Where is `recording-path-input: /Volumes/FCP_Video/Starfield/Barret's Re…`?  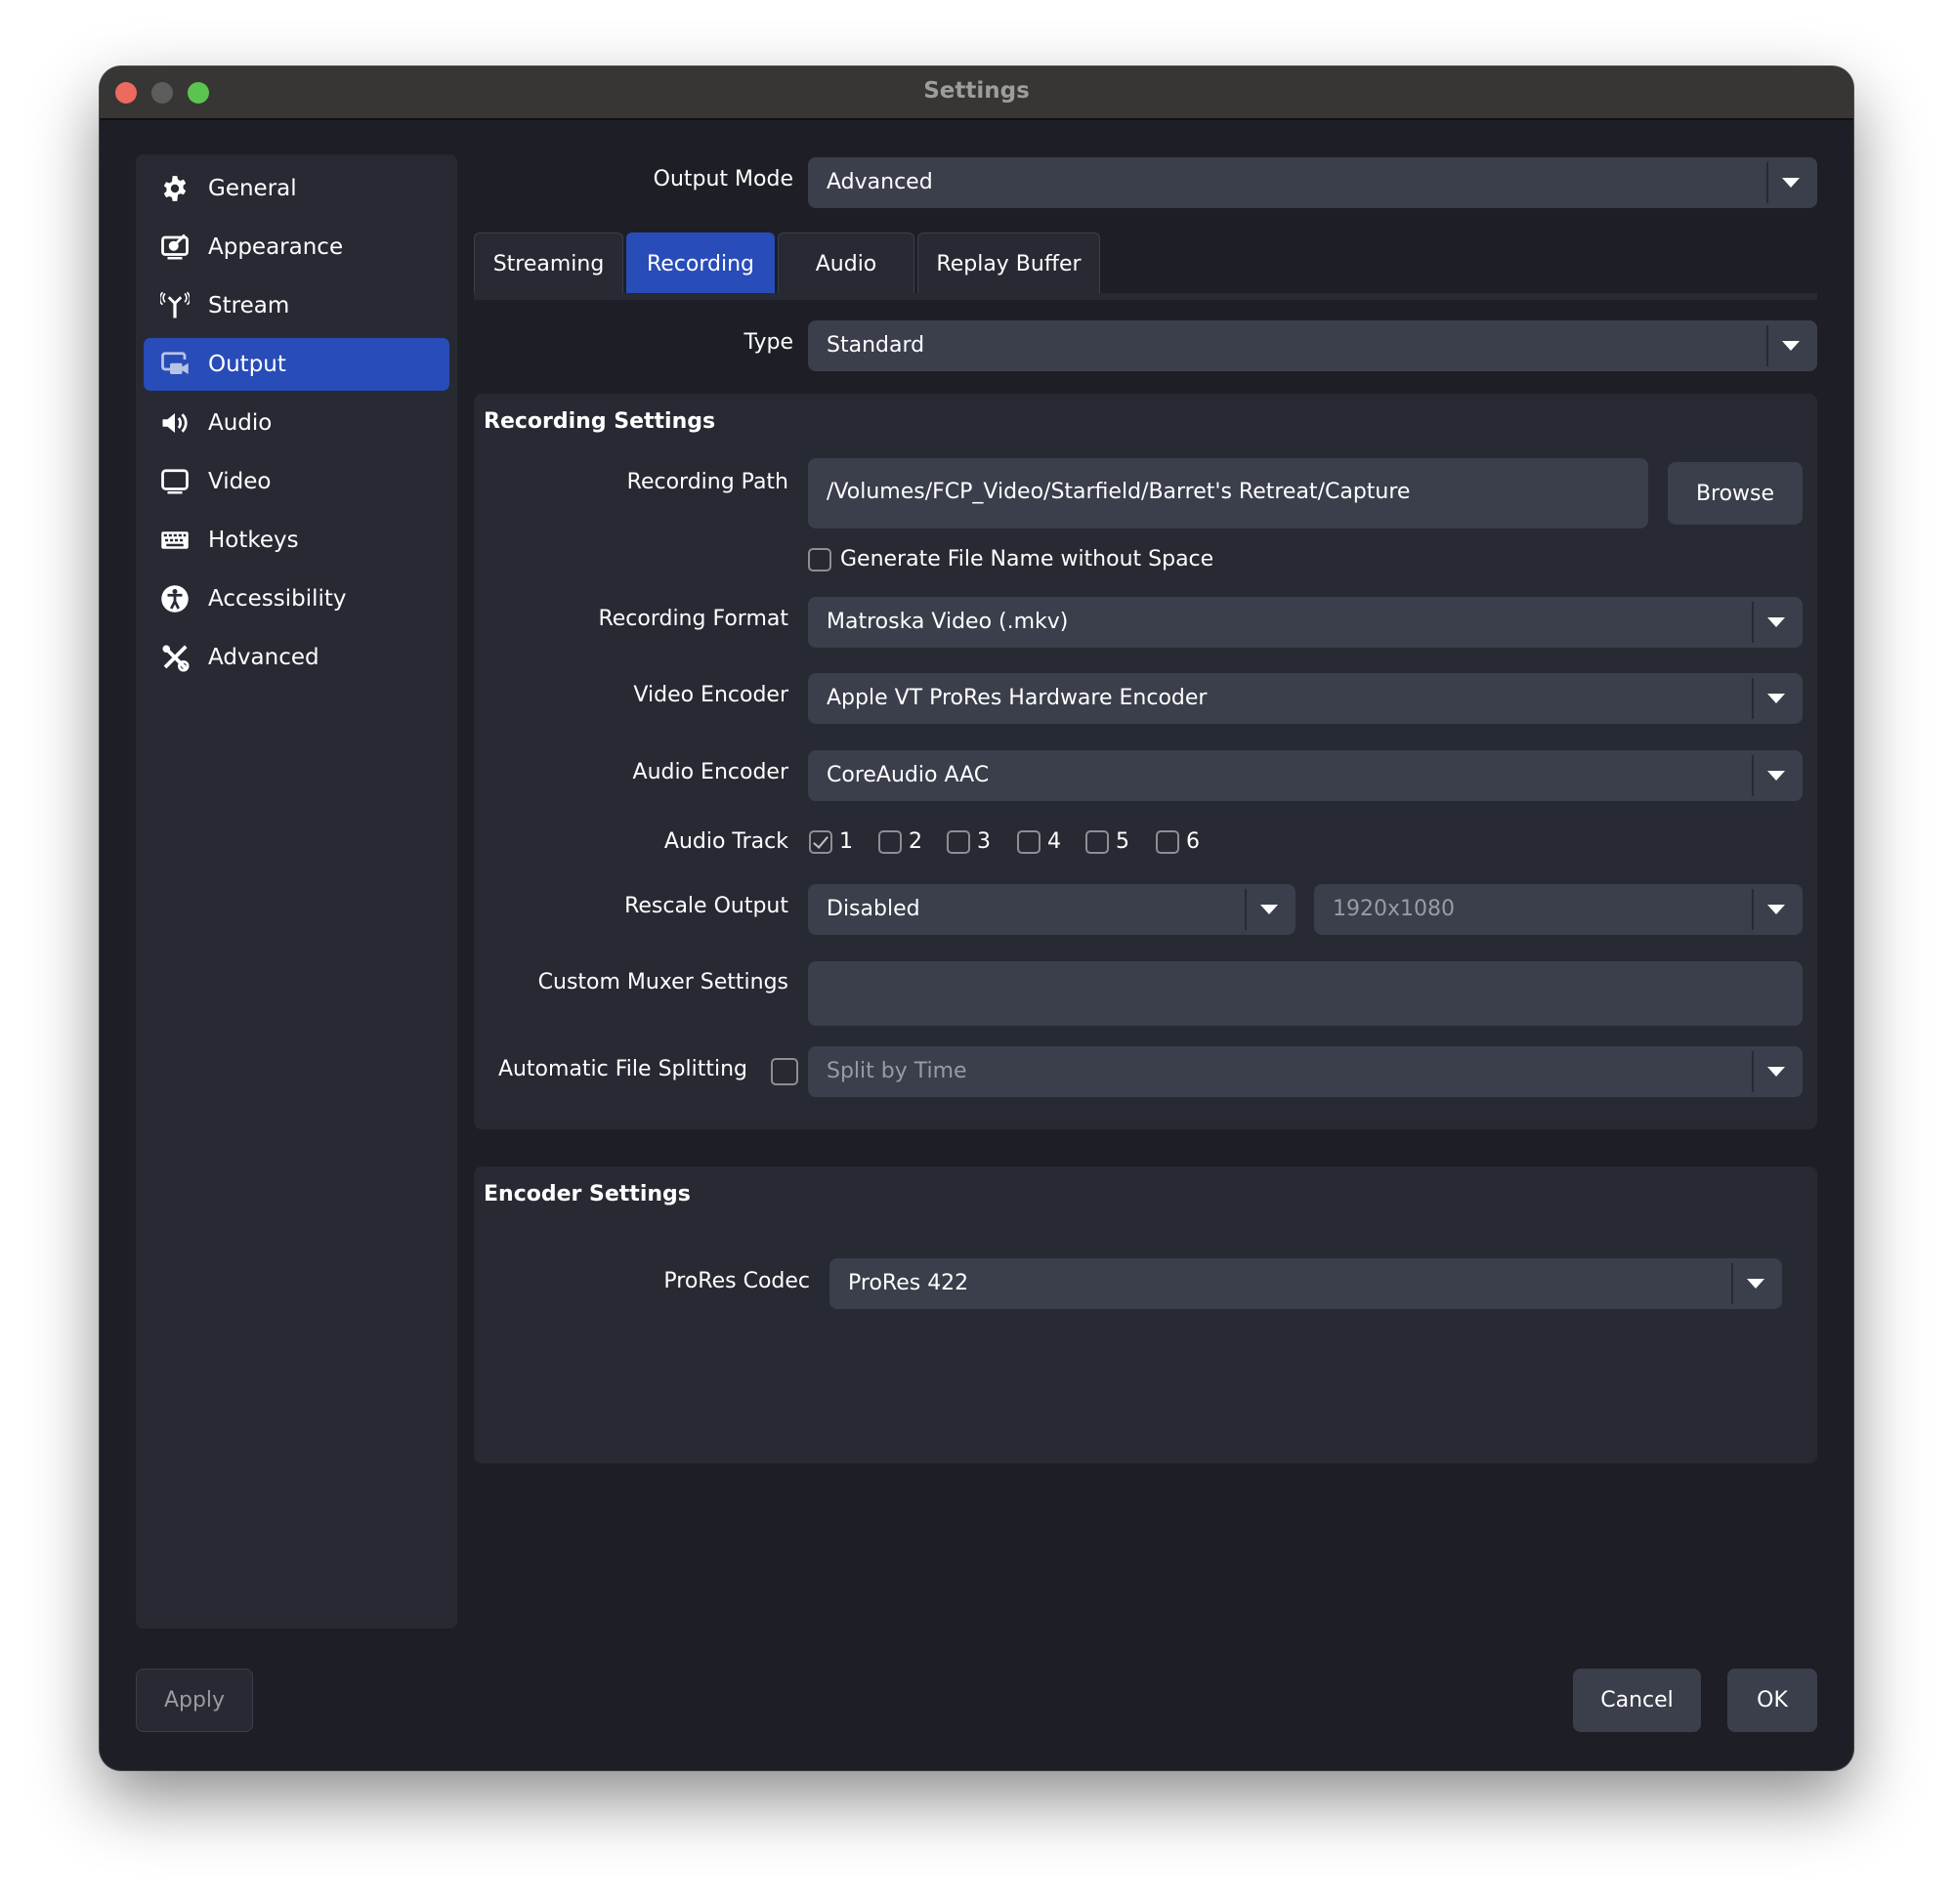
recording-path-input: /Volumes/FCP_Video/Starfield/Barret's Re… is located at coordinates (1228, 493).